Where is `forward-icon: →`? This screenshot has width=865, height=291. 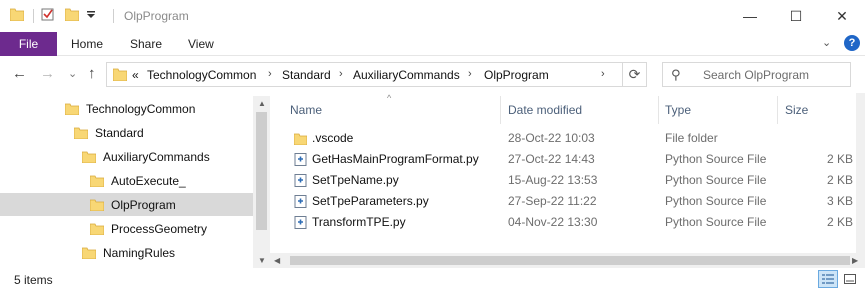 forward-icon: → is located at coordinates (47, 73).